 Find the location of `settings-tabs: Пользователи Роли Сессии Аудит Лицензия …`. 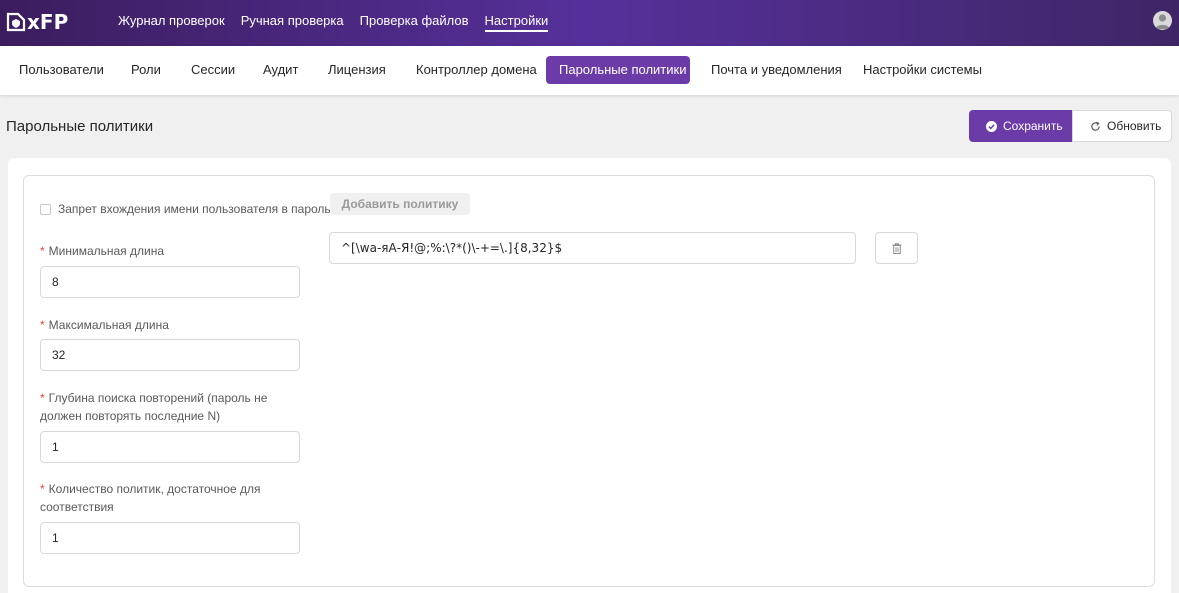

settings-tabs: Пользователи Роли Сессии Аудит Лицензия … is located at coordinates (589, 70).